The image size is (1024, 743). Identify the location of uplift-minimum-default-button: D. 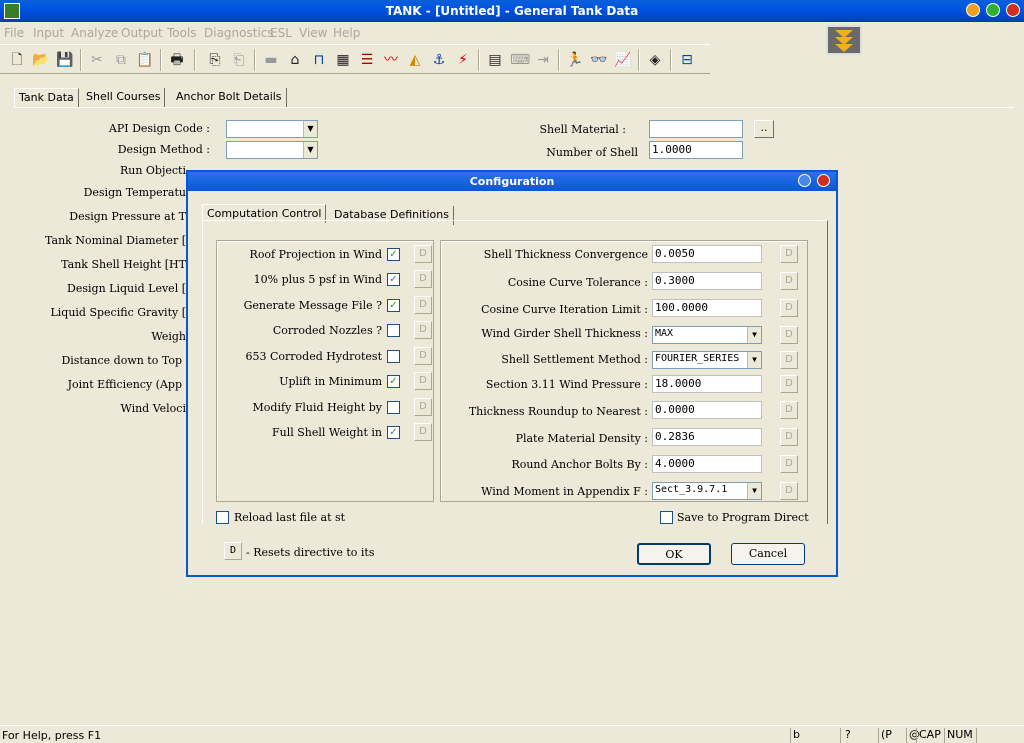
(423, 381).